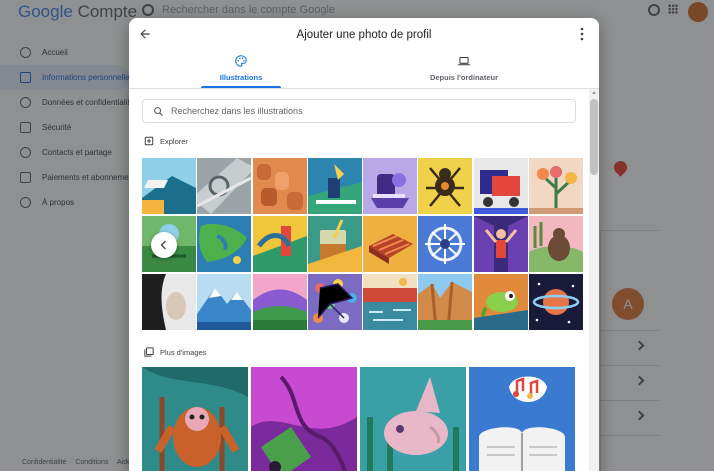 The height and width of the screenshot is (471, 714). I want to click on dialog-title: Ajouter une photo de profil, so click(364, 35).